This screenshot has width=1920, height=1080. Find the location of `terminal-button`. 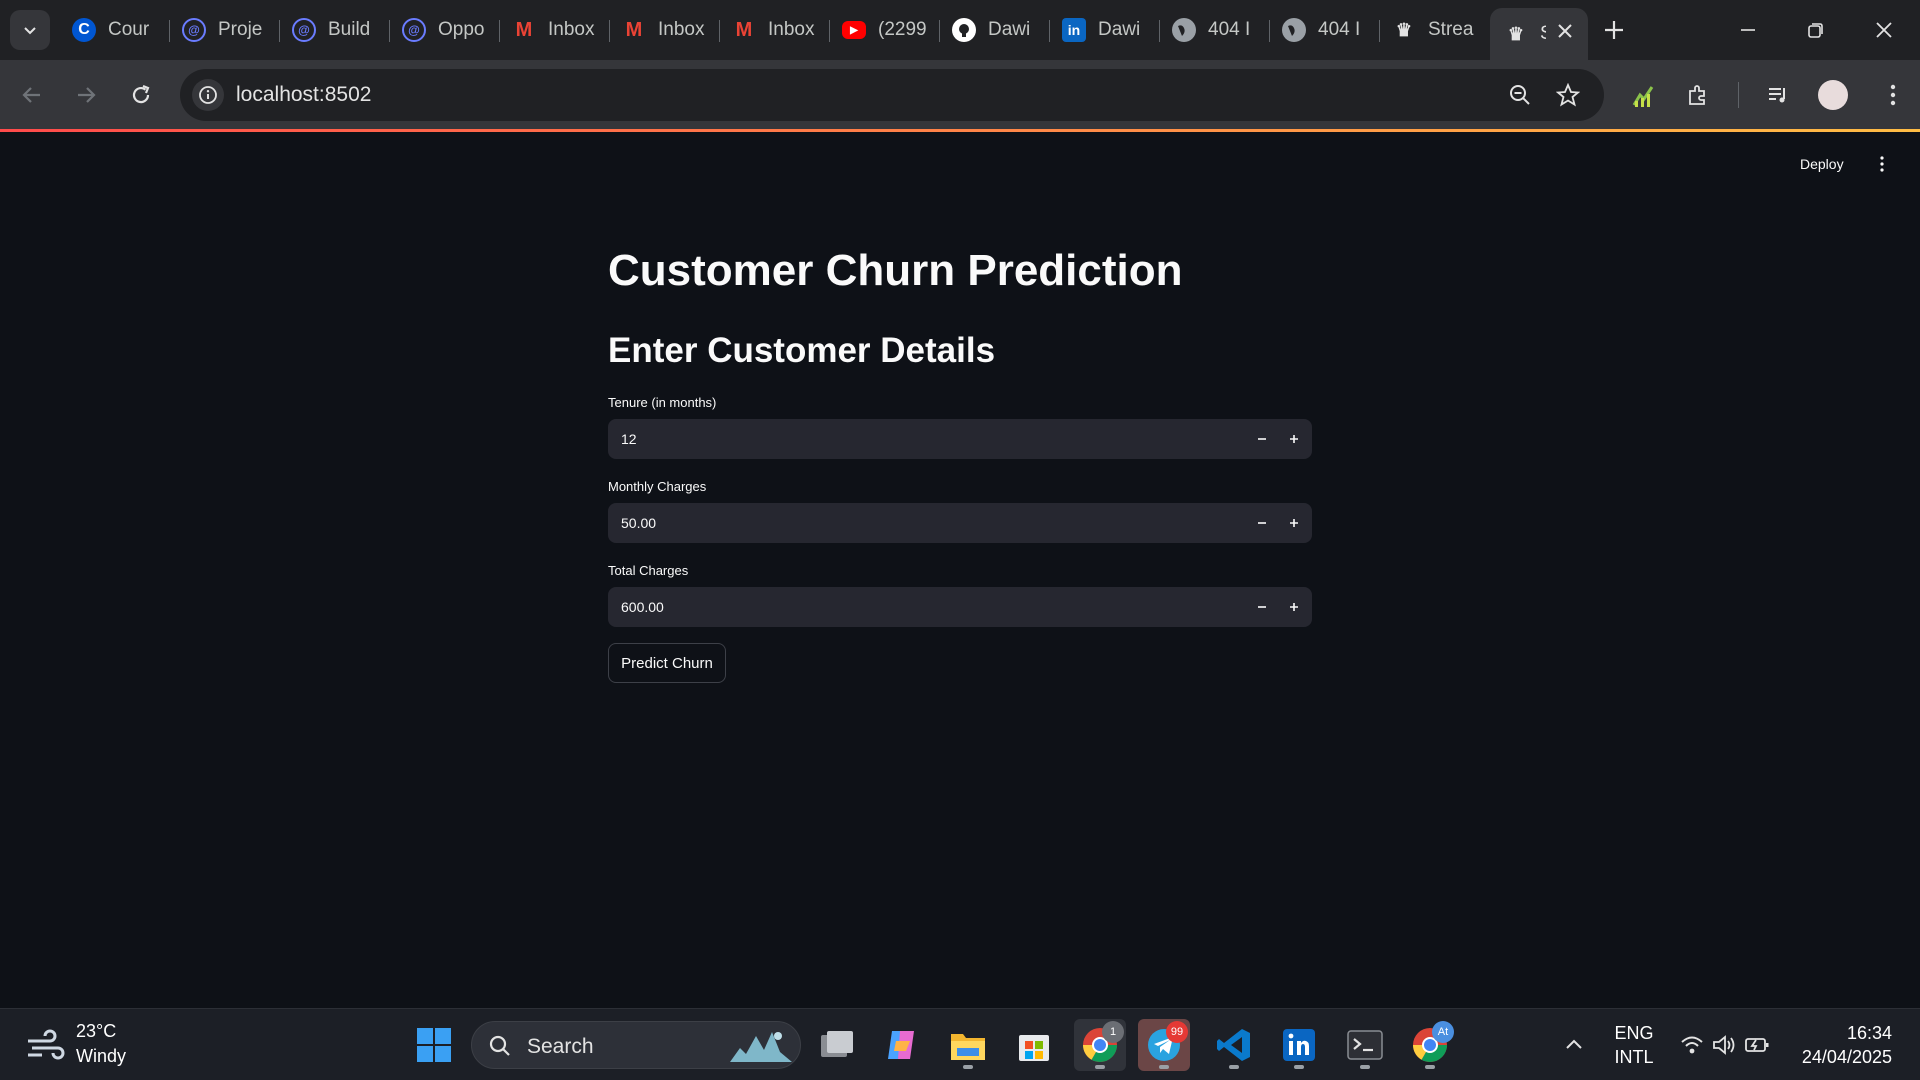

terminal-button is located at coordinates (1365, 1045).